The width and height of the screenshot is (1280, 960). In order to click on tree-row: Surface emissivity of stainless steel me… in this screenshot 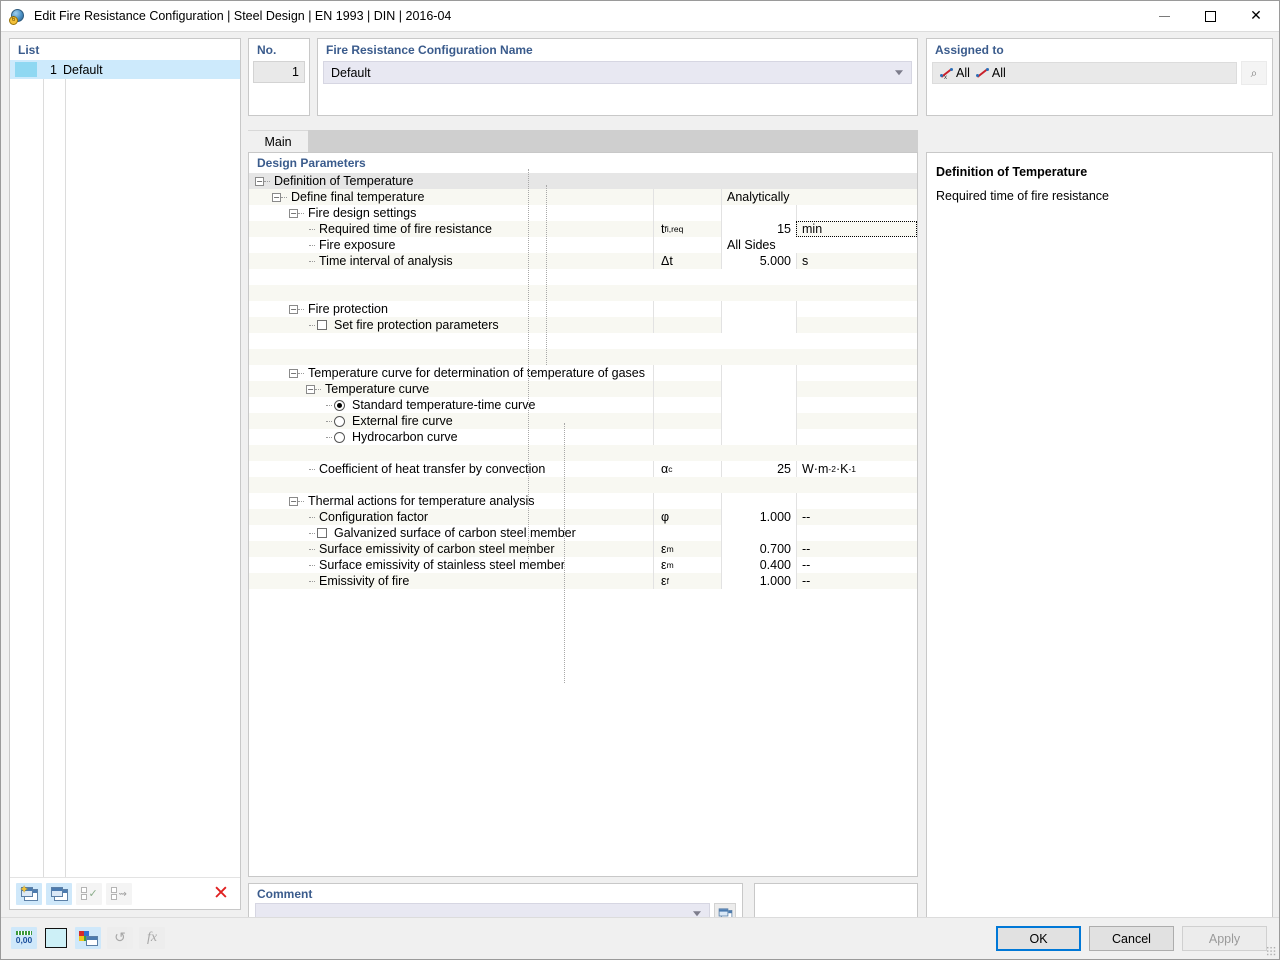, I will do `click(583, 565)`.